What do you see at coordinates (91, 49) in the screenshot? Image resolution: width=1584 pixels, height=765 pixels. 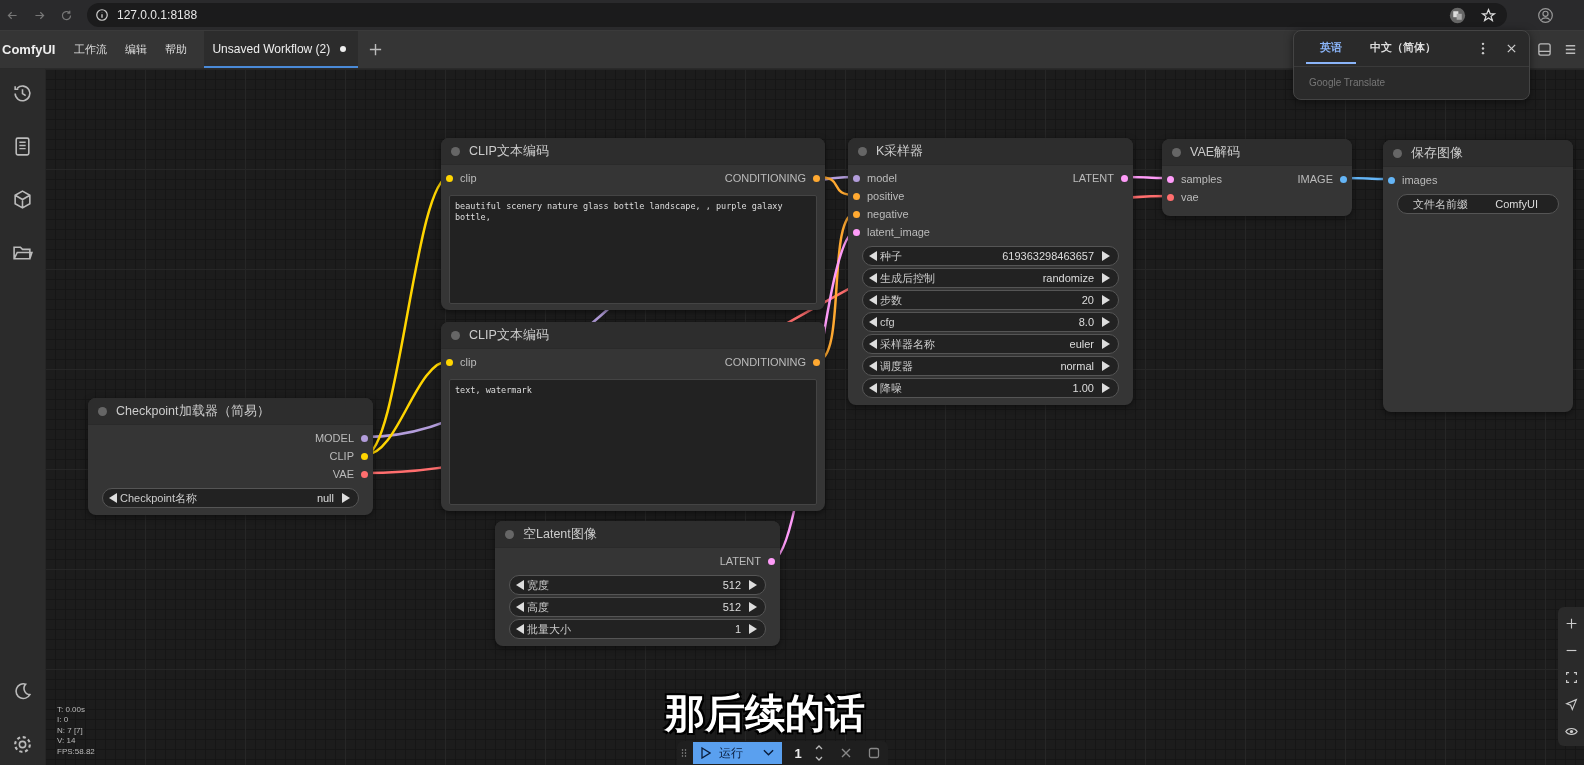 I see `menu-item: 工作流` at bounding box center [91, 49].